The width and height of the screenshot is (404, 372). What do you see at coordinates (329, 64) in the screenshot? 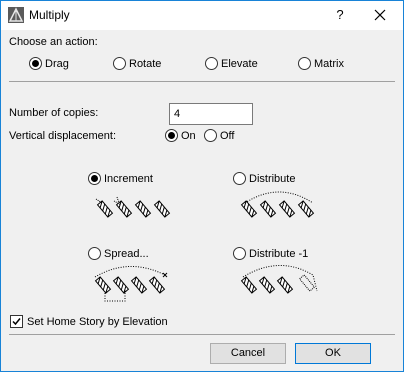
I see `radio-matrix-label: Matrix` at bounding box center [329, 64].